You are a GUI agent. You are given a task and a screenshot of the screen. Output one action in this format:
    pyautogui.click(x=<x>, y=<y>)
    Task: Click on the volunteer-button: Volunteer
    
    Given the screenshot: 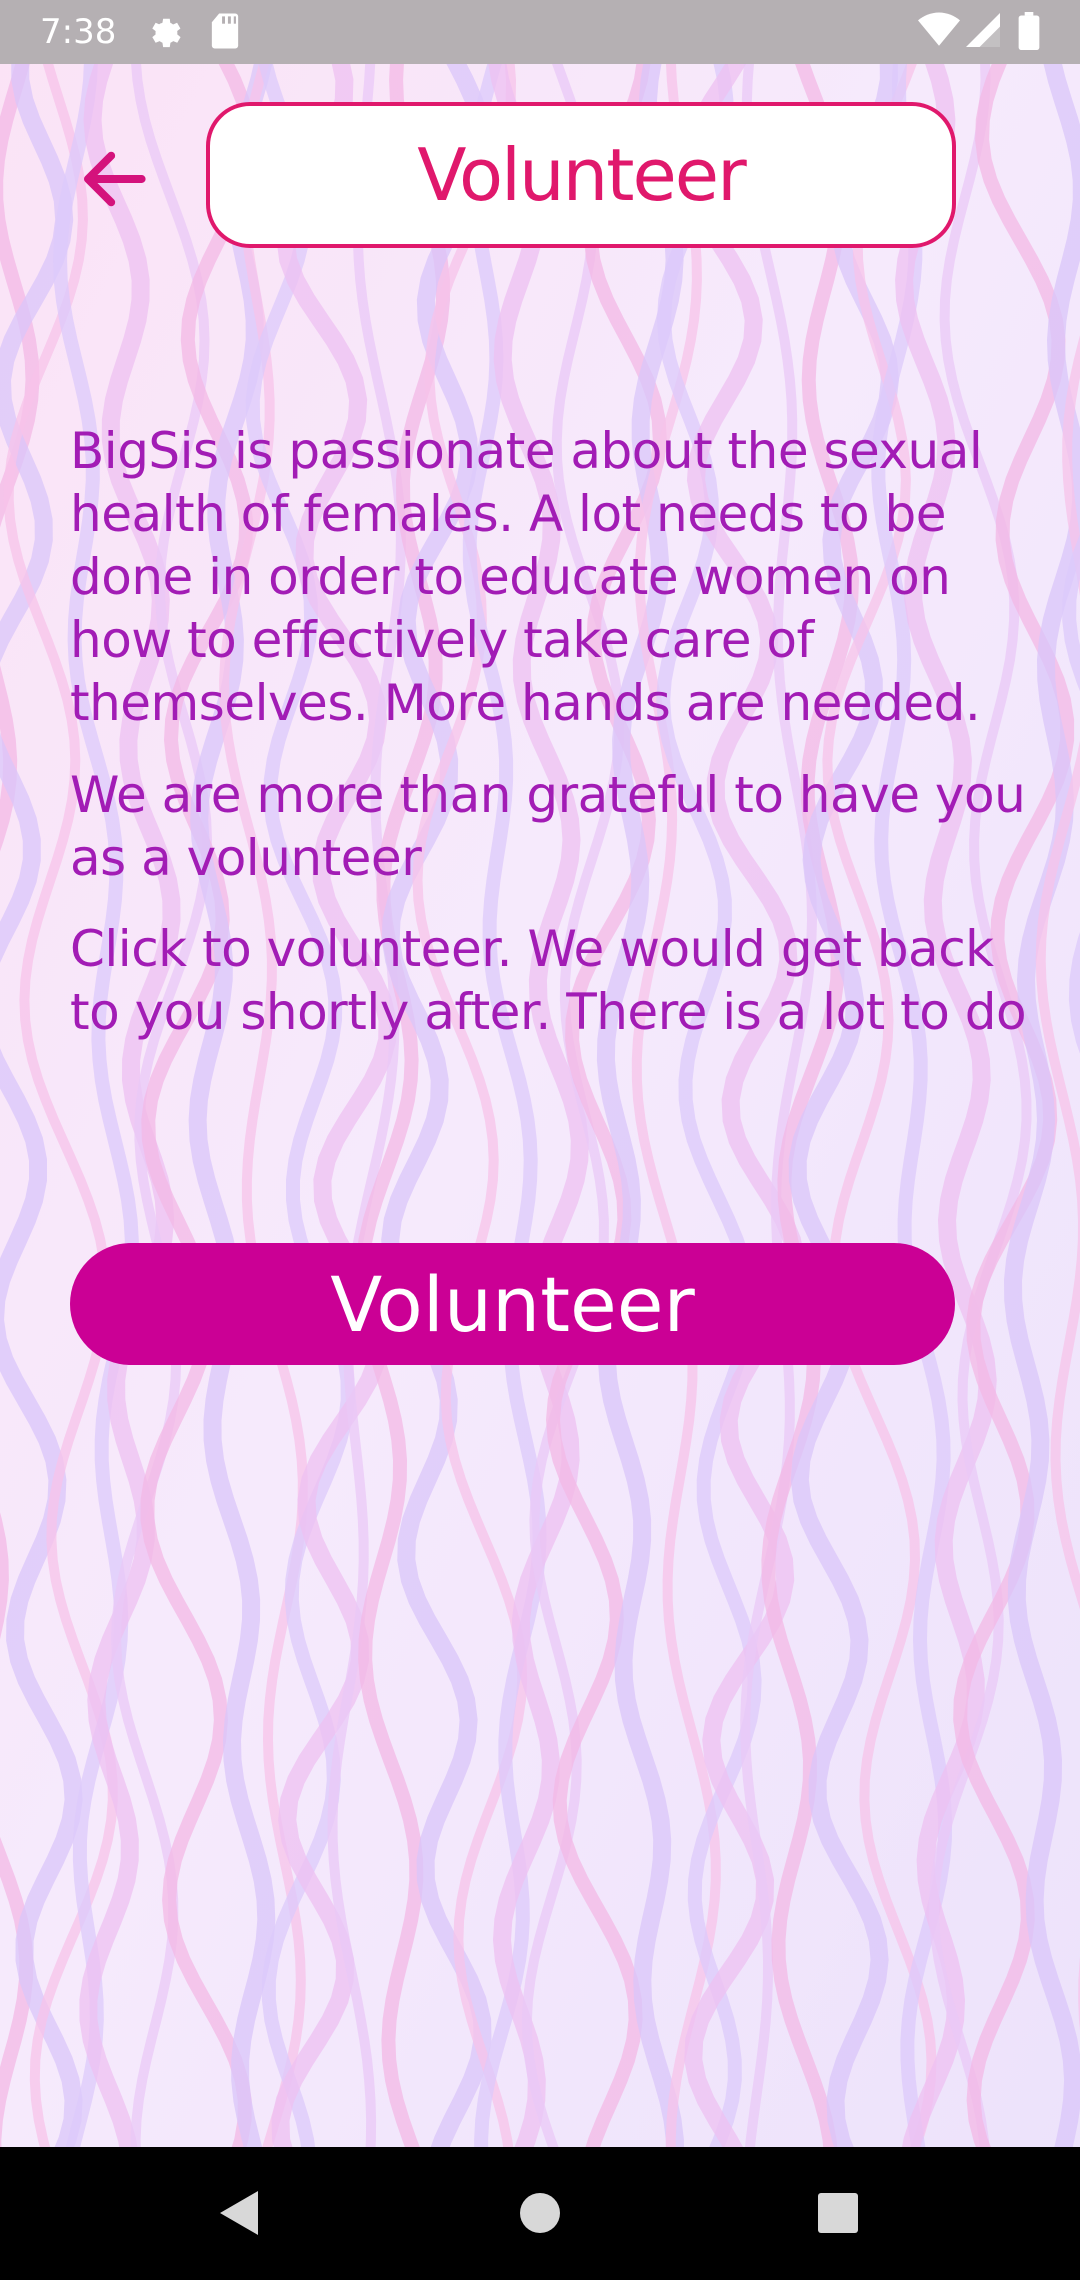 What is the action you would take?
    pyautogui.click(x=512, y=1304)
    